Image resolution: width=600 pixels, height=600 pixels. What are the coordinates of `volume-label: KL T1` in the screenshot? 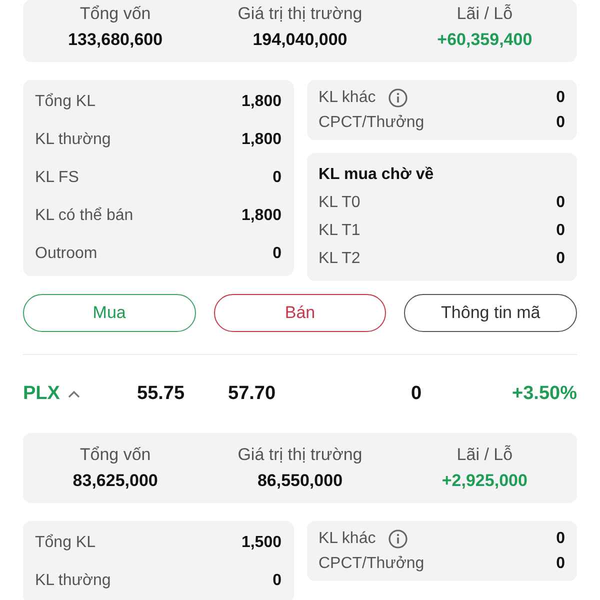 It's located at (339, 231).